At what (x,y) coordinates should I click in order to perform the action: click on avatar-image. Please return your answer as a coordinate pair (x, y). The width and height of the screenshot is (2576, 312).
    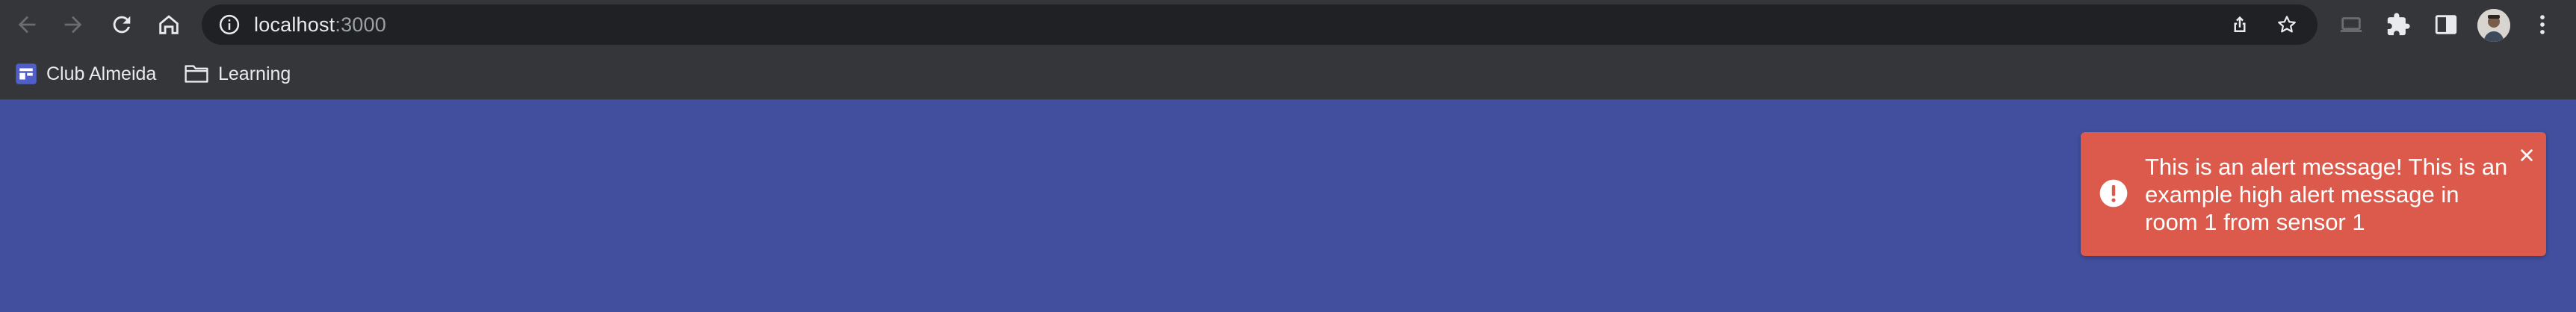
    Looking at the image, I should click on (2493, 25).